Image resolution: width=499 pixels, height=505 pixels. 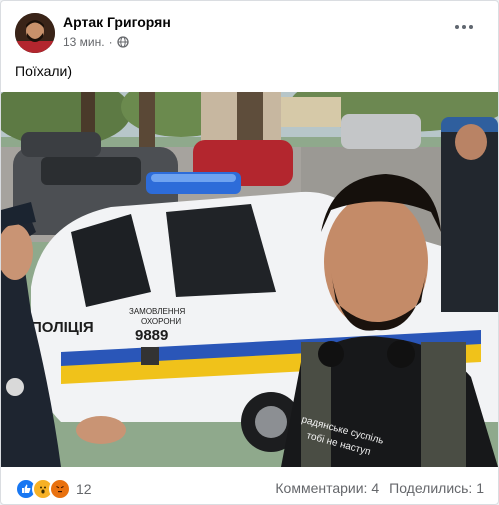 What do you see at coordinates (151, 335) in the screenshot?
I see `car-phone-text: 9889` at bounding box center [151, 335].